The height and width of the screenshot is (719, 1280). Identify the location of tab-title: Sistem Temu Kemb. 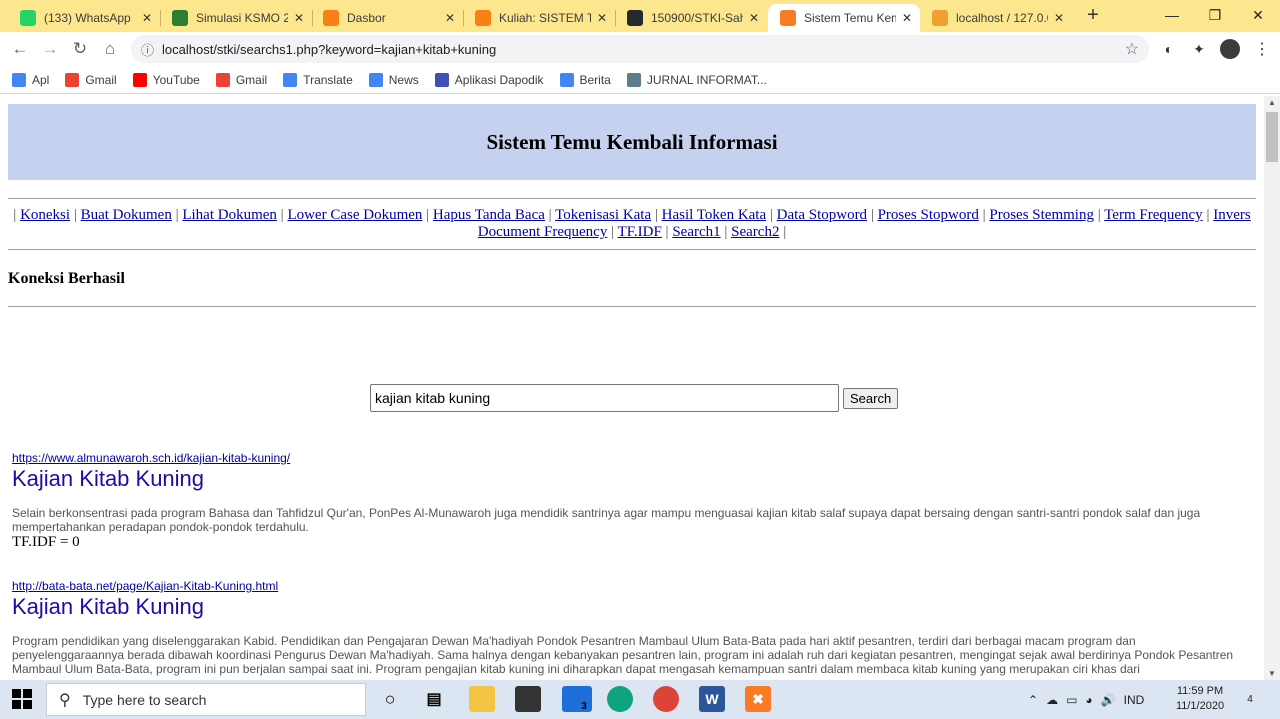
(850, 18).